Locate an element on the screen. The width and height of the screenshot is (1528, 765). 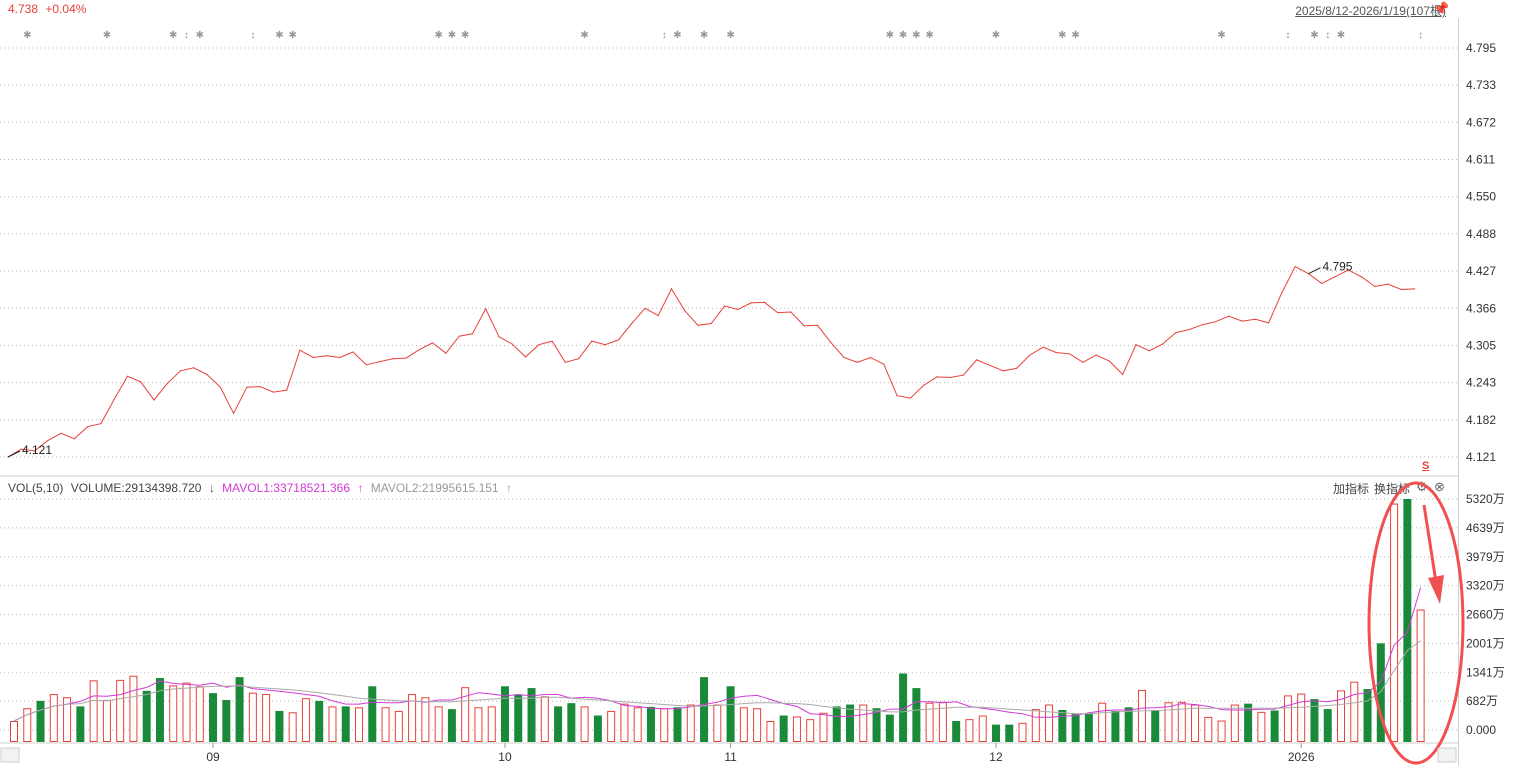
price-tick-label: 4.611 is located at coordinates (1480, 160).